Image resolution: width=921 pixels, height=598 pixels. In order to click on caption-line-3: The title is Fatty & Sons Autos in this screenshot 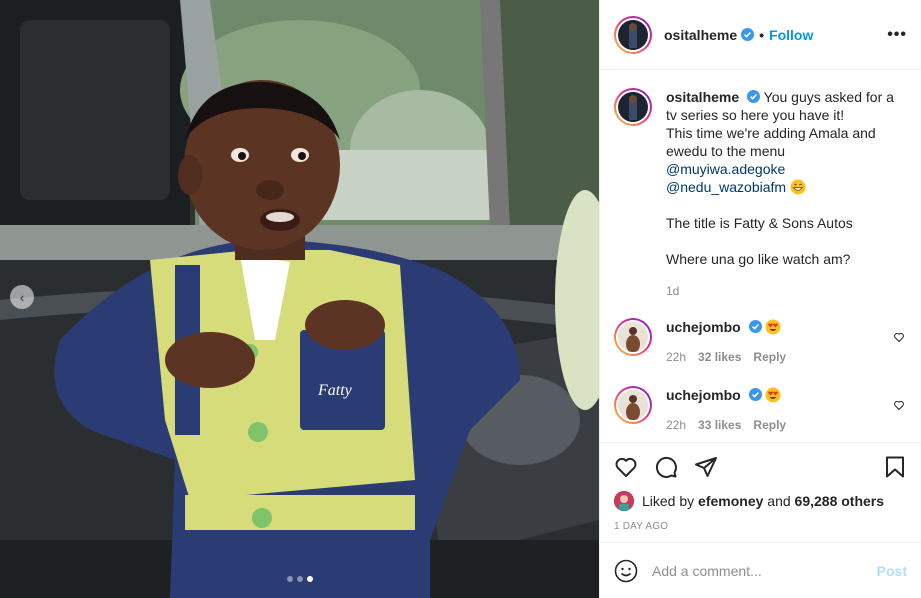, I will do `click(759, 223)`.